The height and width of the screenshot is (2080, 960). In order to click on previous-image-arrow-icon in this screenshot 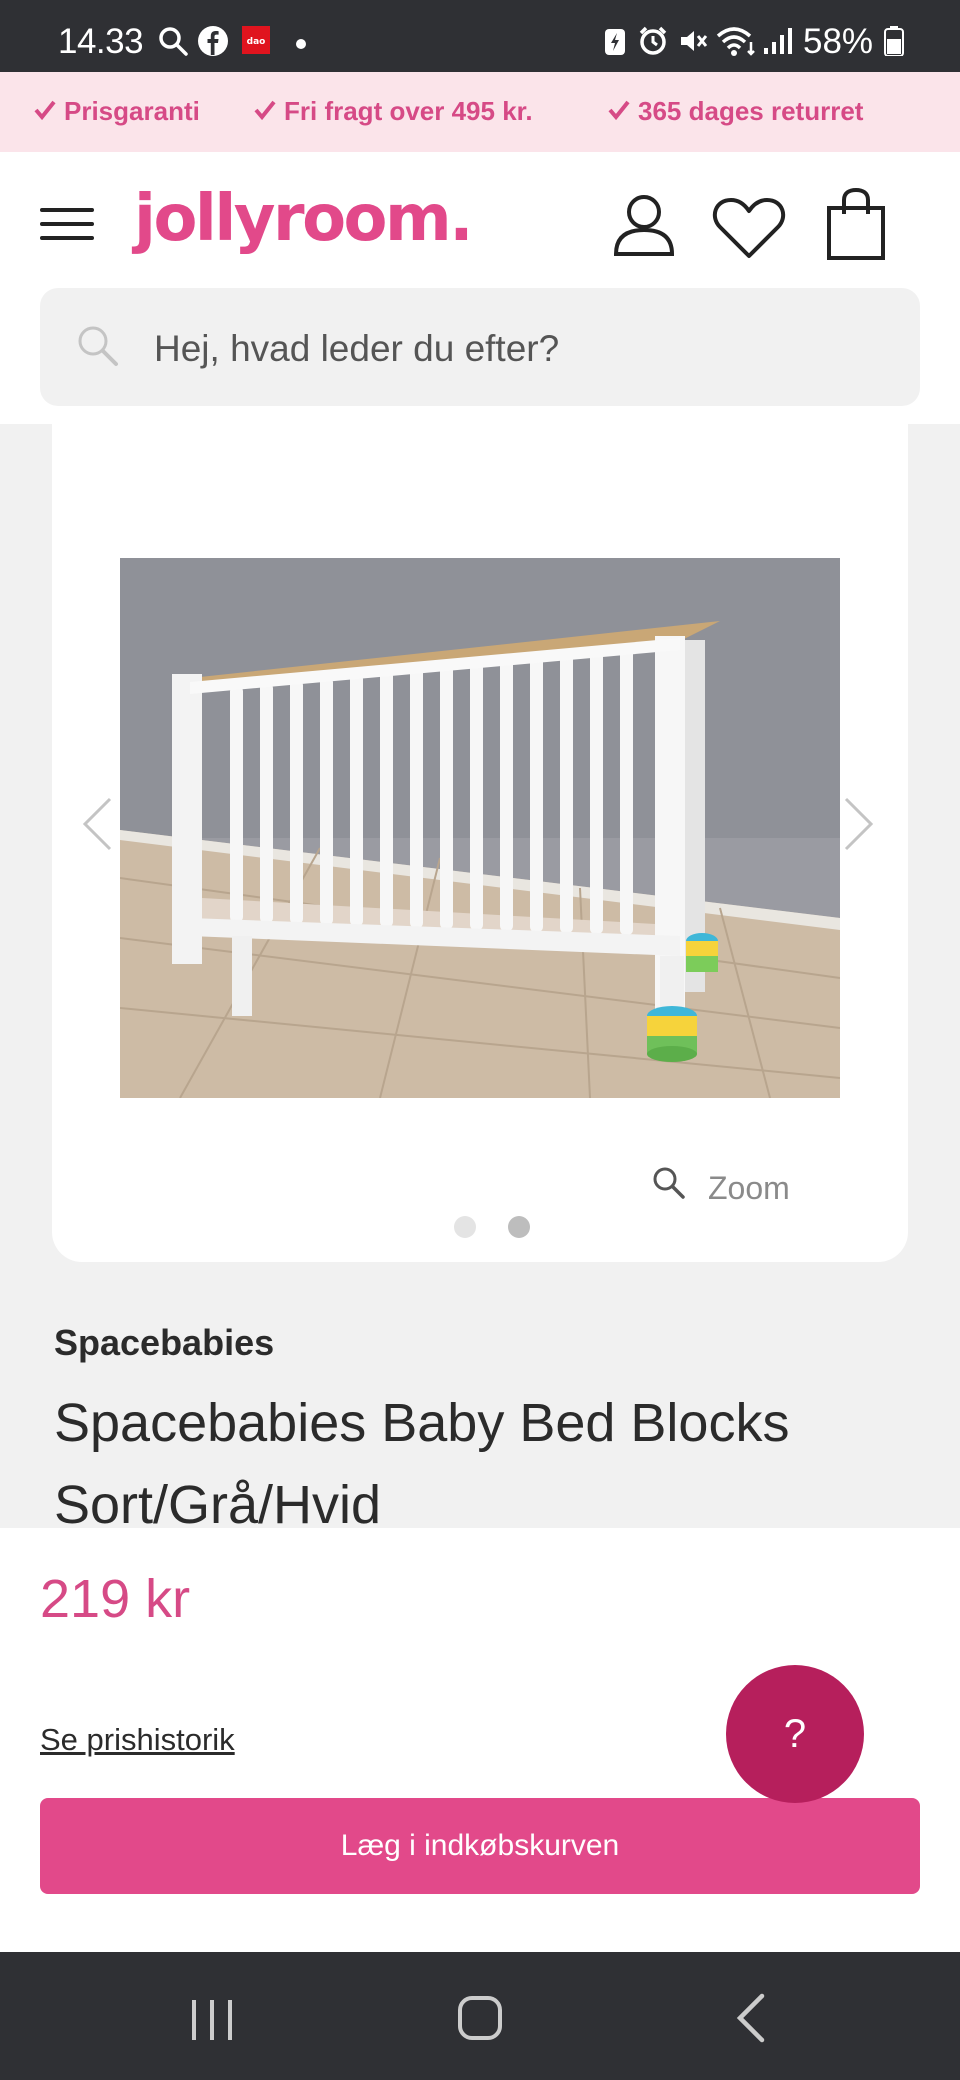, I will do `click(97, 826)`.